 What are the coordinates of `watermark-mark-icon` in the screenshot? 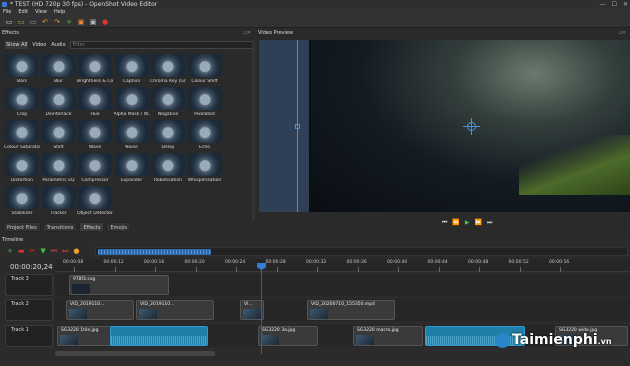 It's located at (502, 340).